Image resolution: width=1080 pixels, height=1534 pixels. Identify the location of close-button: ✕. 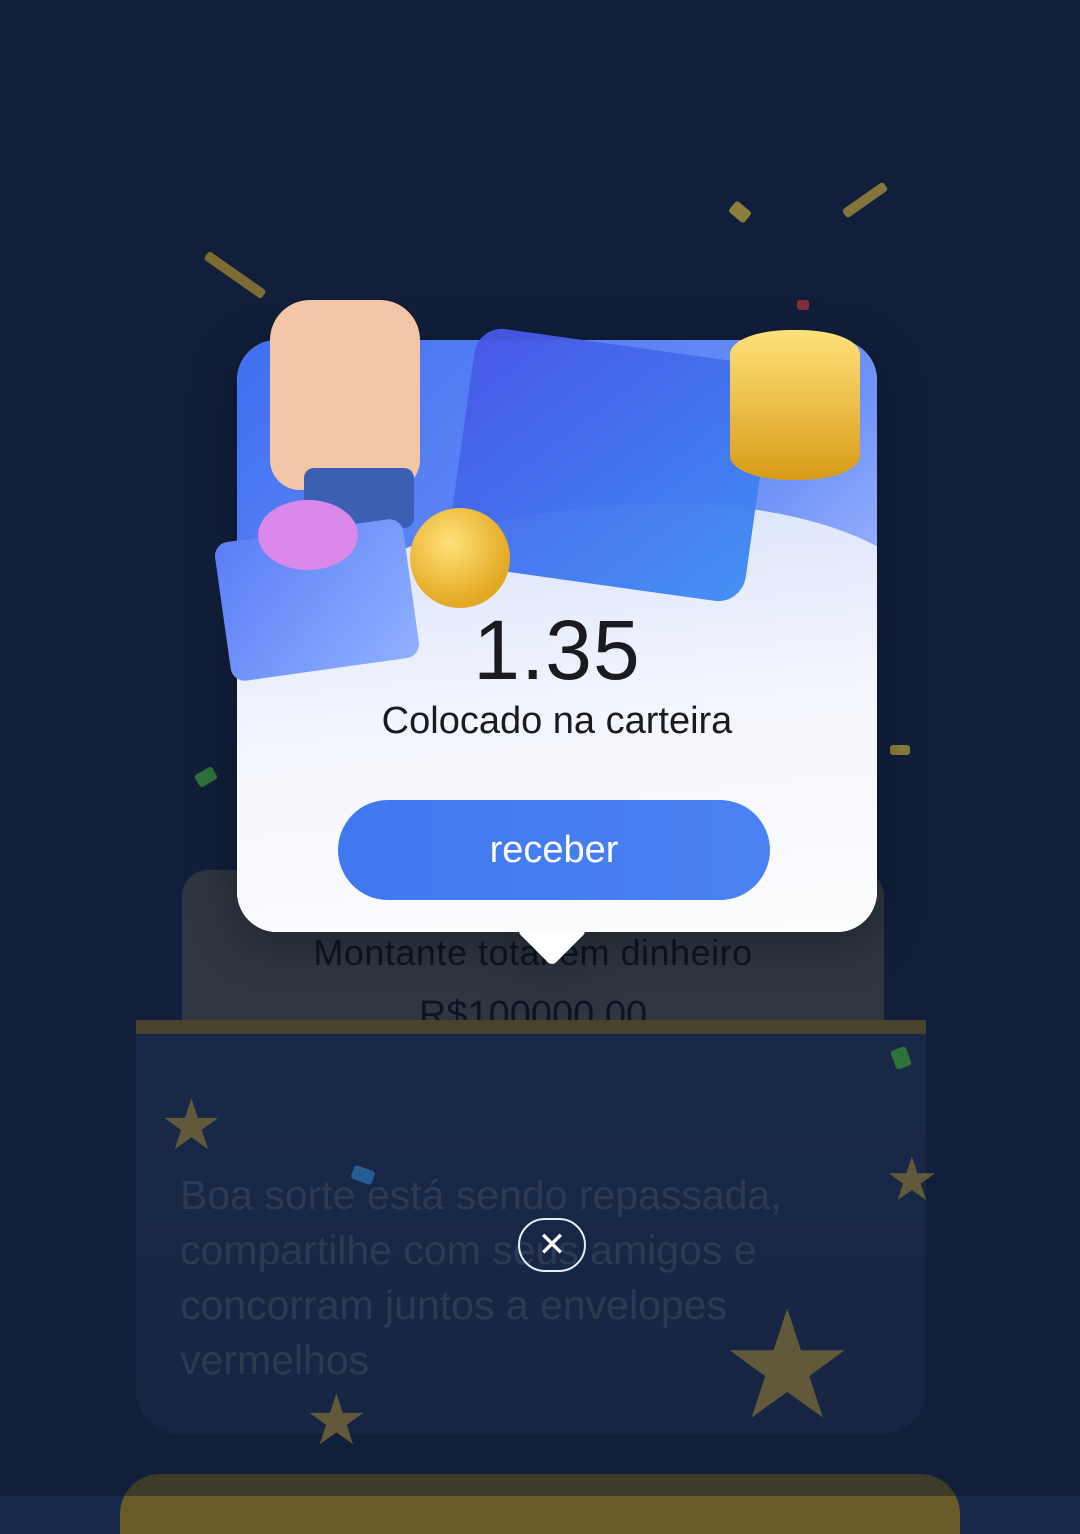
(552, 1245).